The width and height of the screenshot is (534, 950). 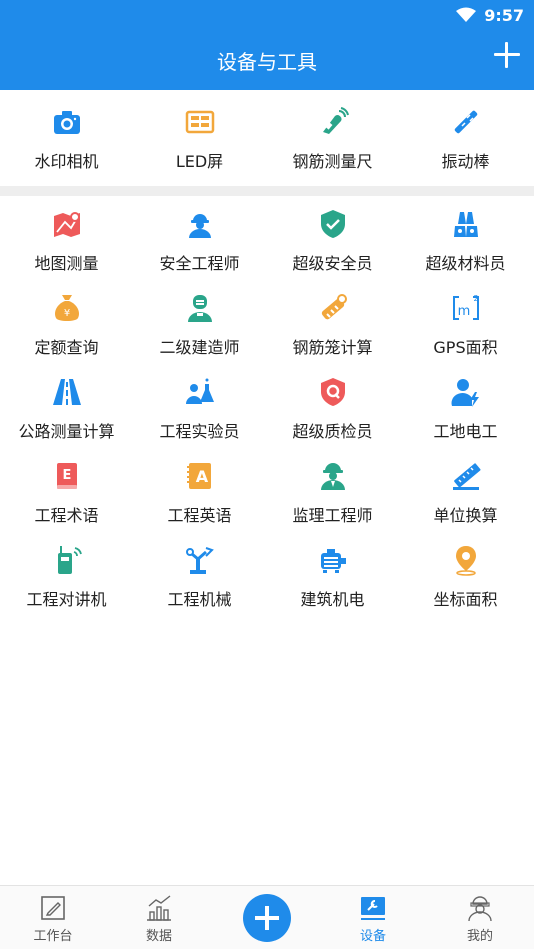 I want to click on tool-label: GPS面积, so click(x=465, y=347).